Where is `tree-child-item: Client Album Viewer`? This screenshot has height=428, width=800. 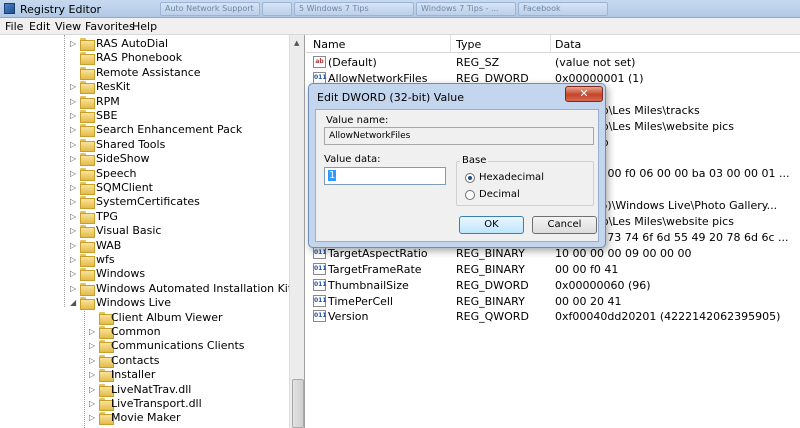 tree-child-item: Client Album Viewer is located at coordinates (144, 318).